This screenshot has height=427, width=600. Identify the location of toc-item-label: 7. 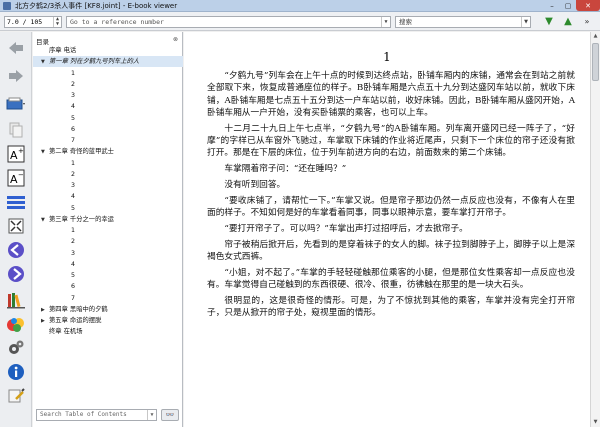
(73, 298).